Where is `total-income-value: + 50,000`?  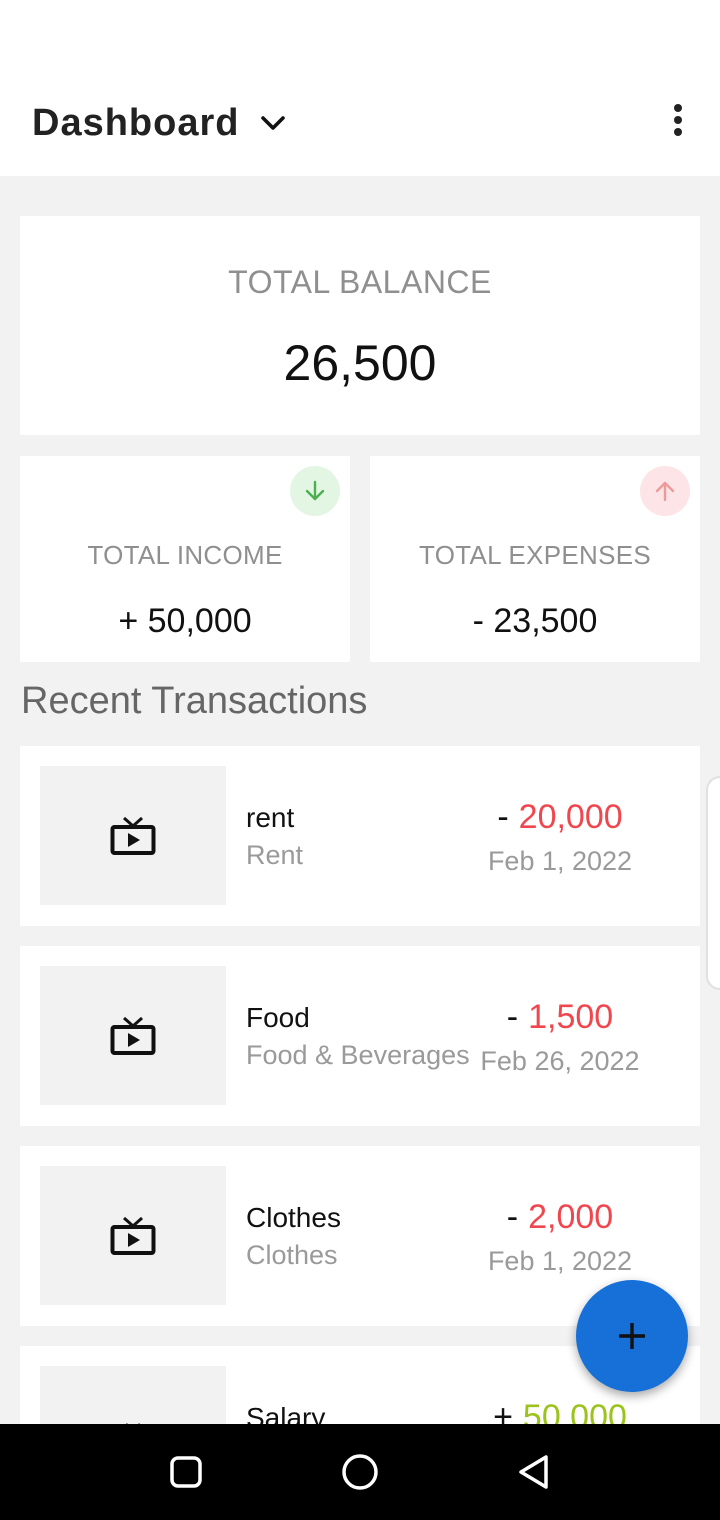 total-income-value: + 50,000 is located at coordinates (185, 621).